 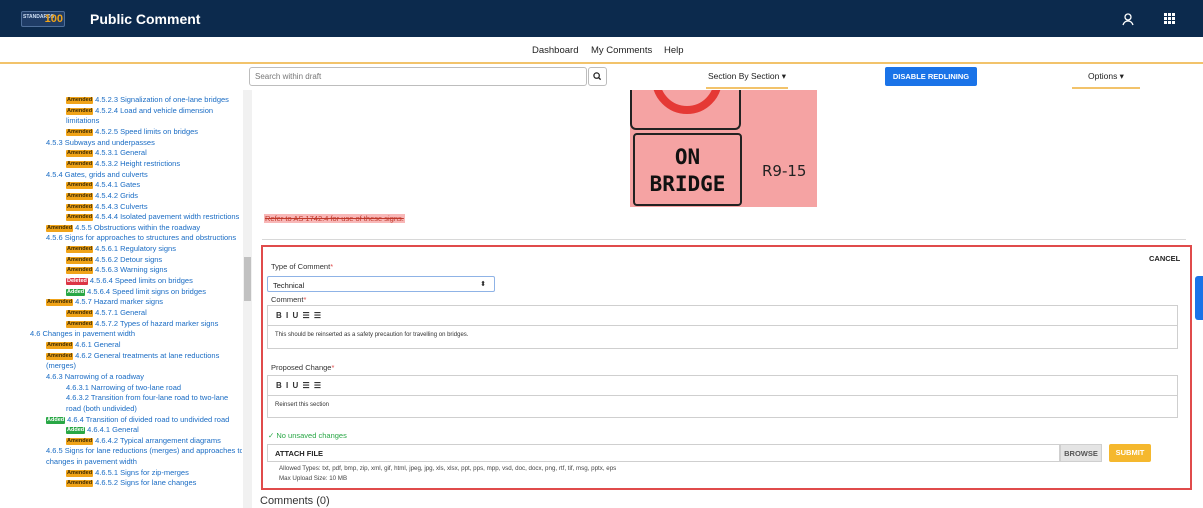 I want to click on divider, so click(x=724, y=239).